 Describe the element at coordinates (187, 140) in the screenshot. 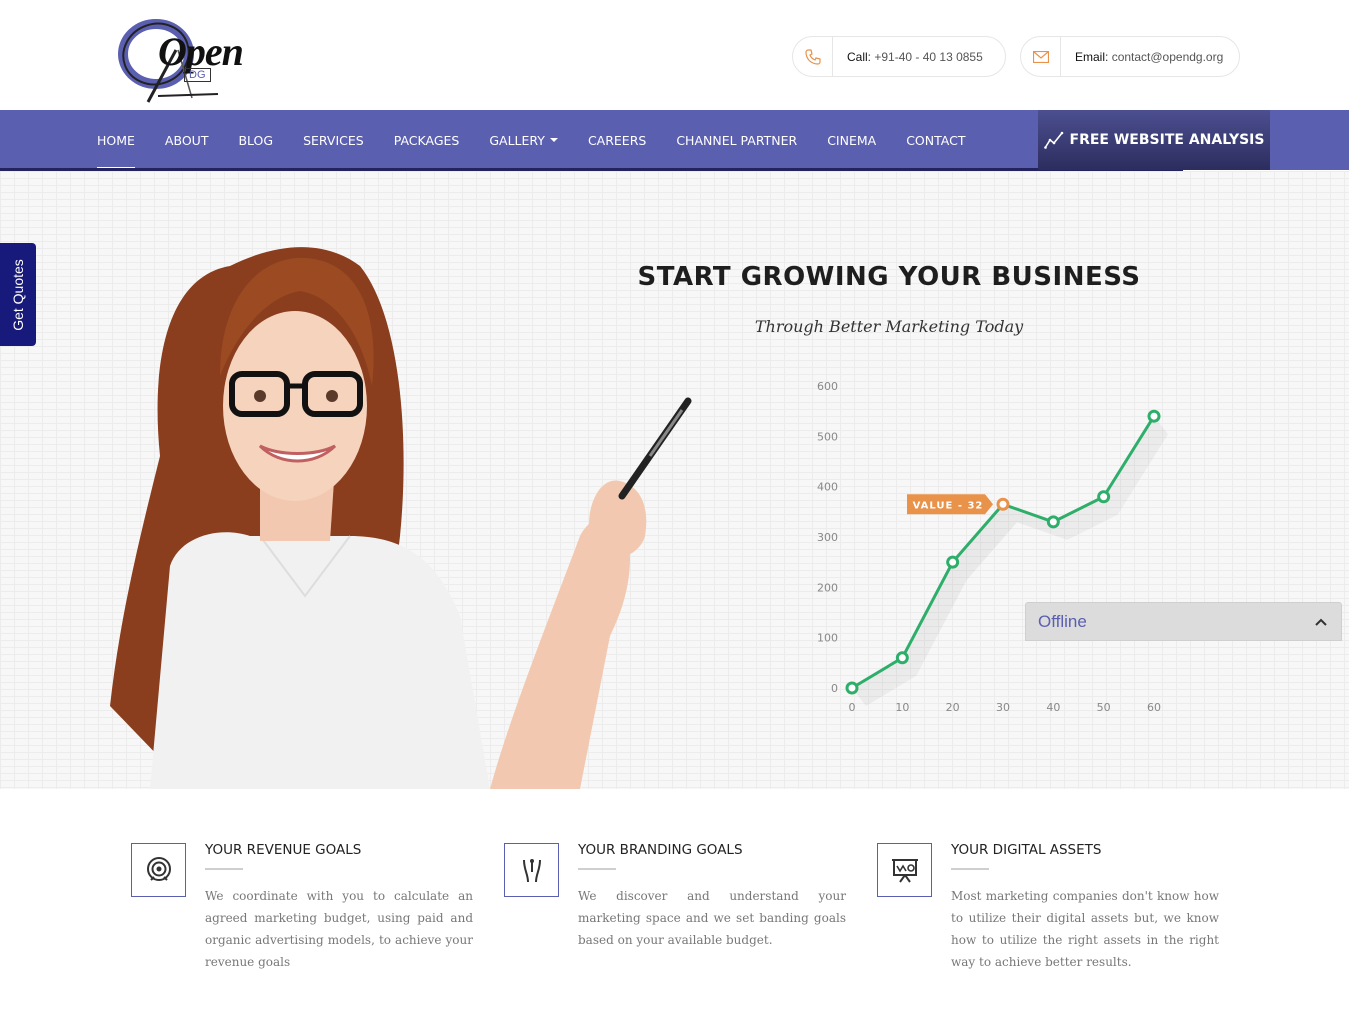

I see `nav-item-about: ABOUT` at that location.